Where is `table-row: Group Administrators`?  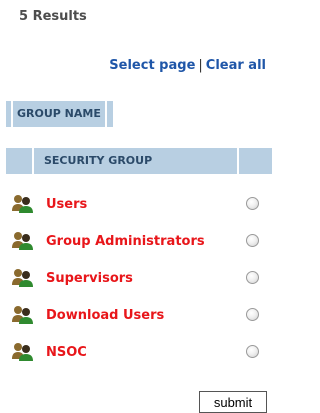
table-row: Group Administrators is located at coordinates (136, 243).